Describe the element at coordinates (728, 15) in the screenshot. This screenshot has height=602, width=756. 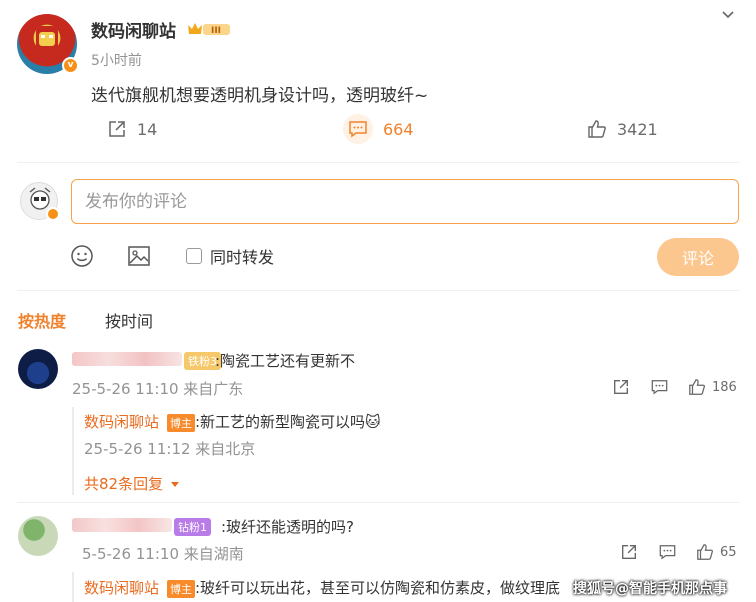
I see `chevron-down-icon` at that location.